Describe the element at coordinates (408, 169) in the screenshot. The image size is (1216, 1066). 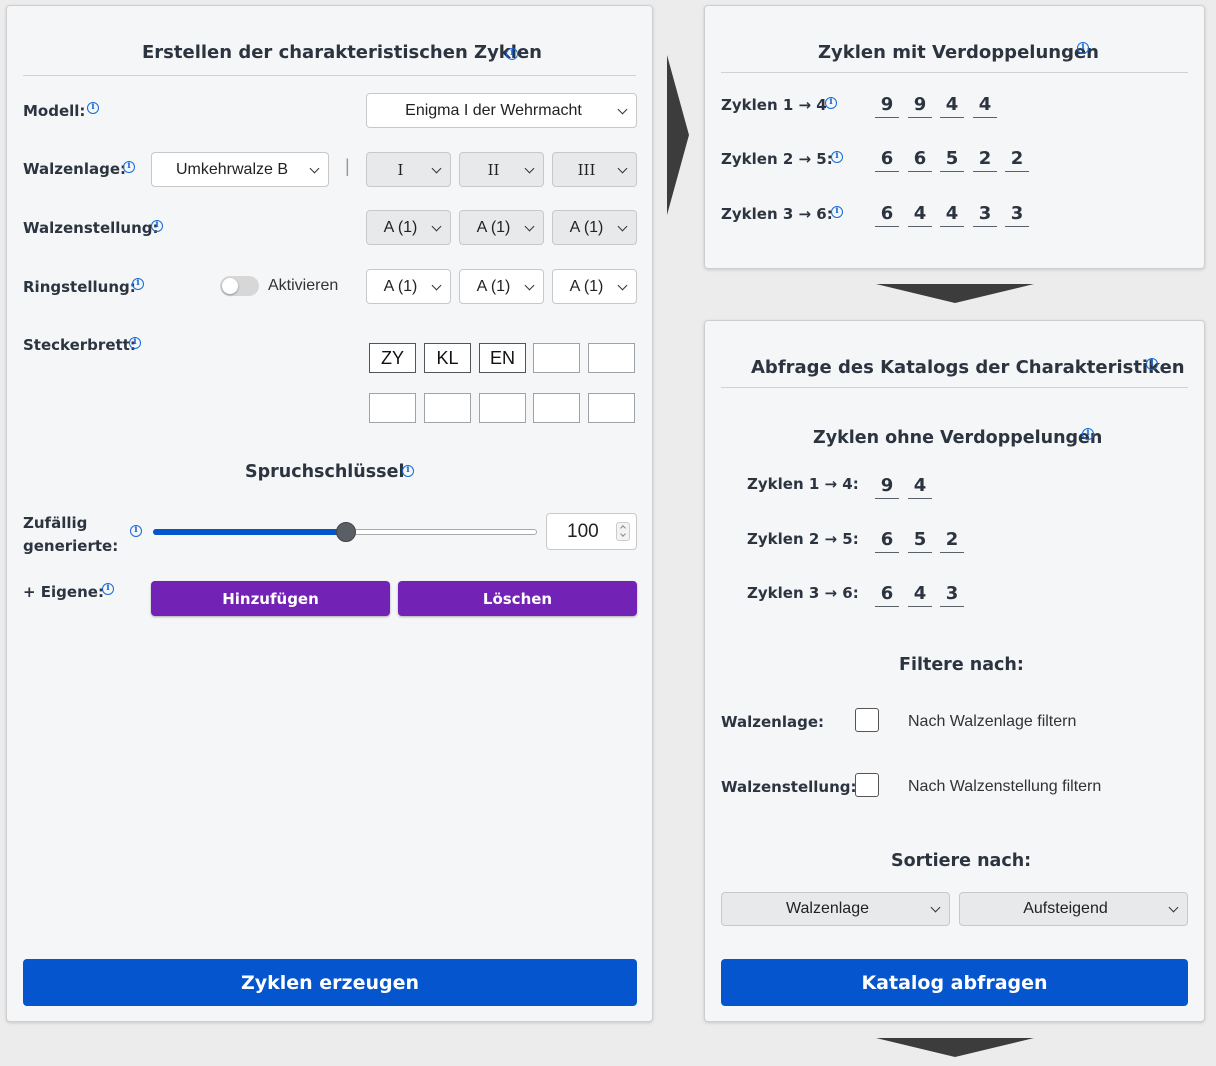
I see `walze-1-select: I` at that location.